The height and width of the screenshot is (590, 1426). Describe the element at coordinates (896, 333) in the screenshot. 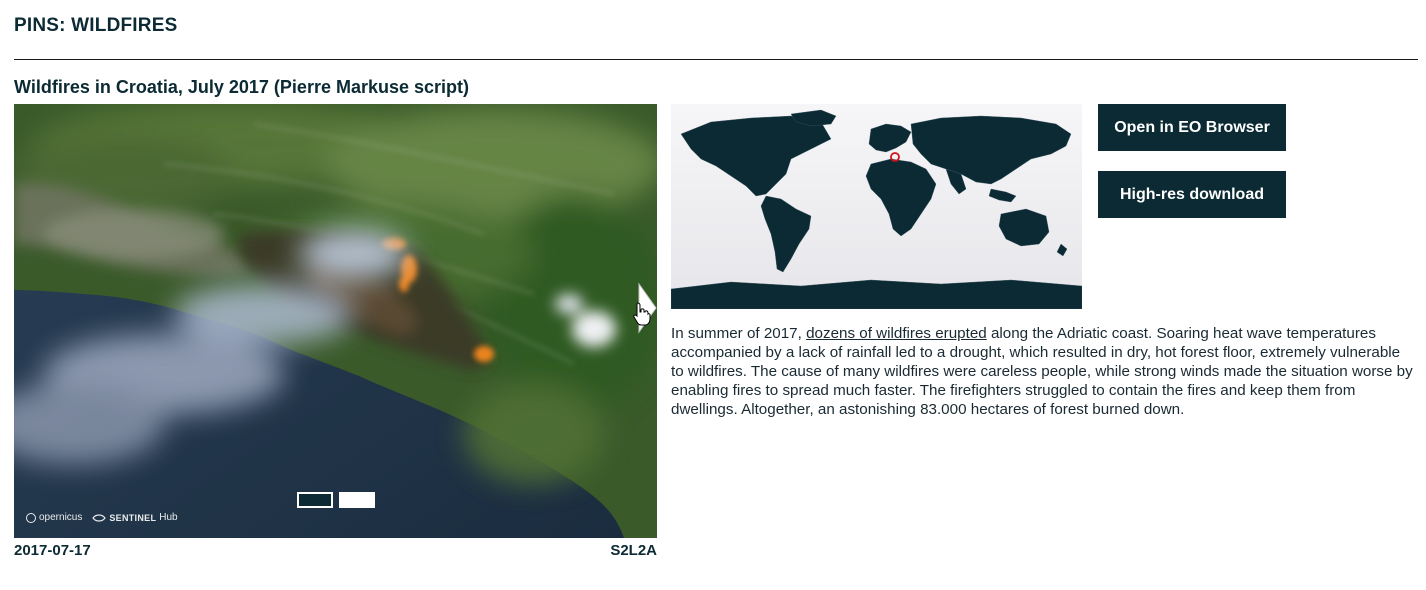

I see `wildfires-article-link: dozens of wildfires erupted` at that location.